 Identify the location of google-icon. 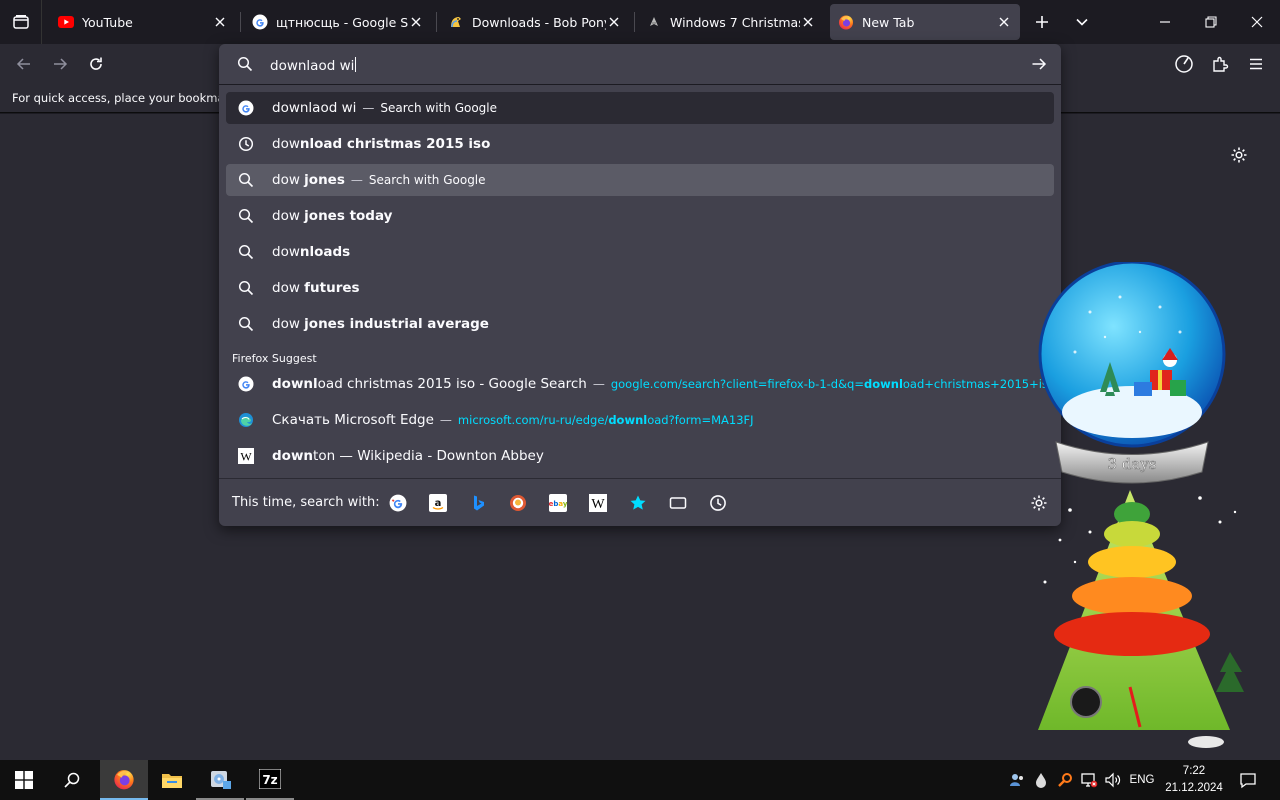
(398, 503).